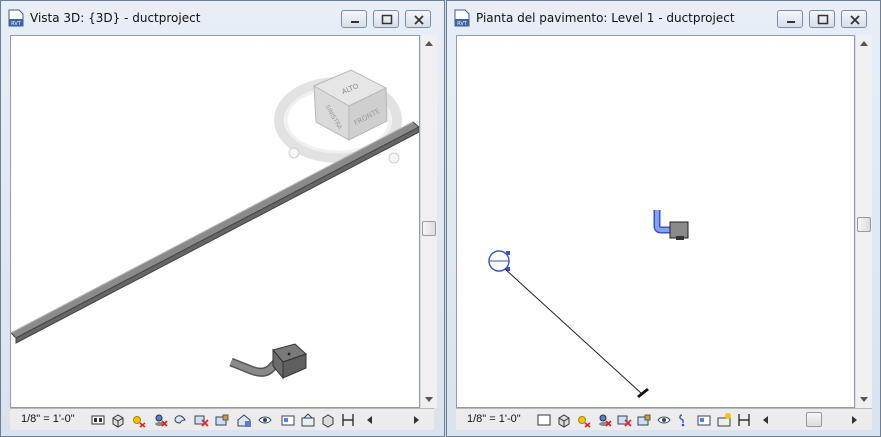 The width and height of the screenshot is (881, 437). I want to click on title-bar: RVT Vista 3D: {3D} - ductproject, so click(222, 18).